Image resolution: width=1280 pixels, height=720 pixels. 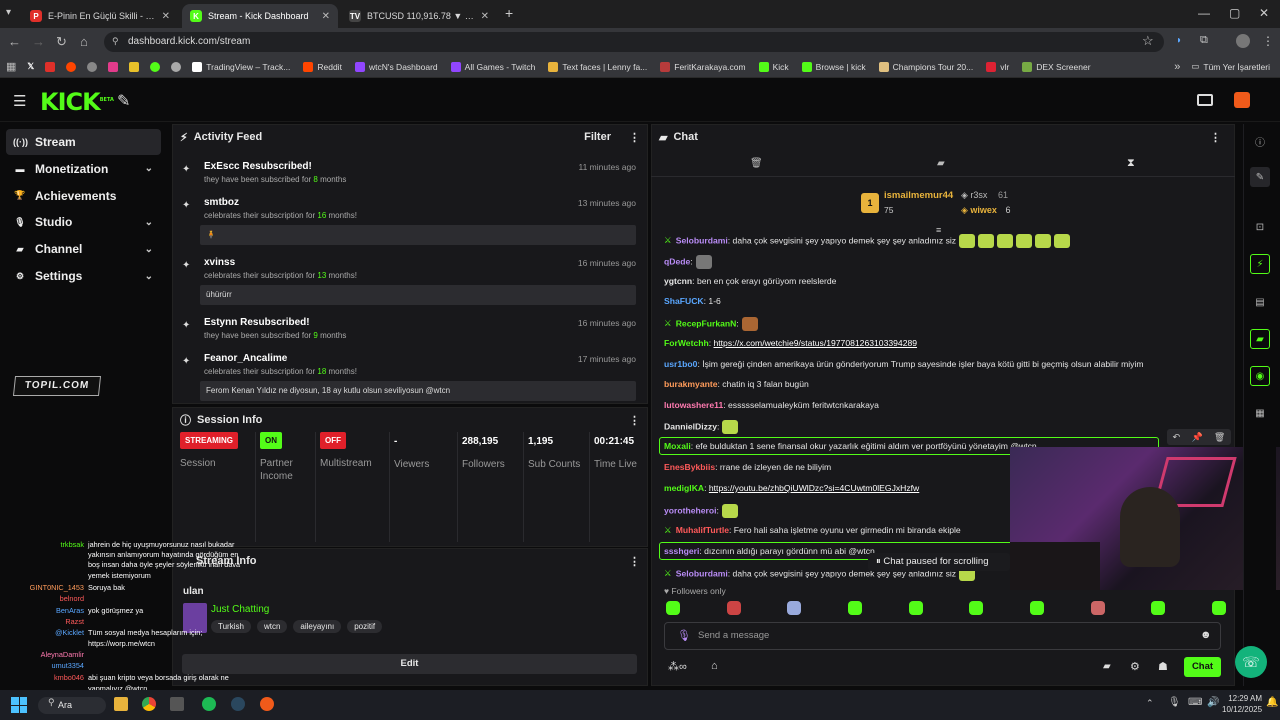 What do you see at coordinates (1242, 709) in the screenshot?
I see `clock-date: 10/12/2025` at bounding box center [1242, 709].